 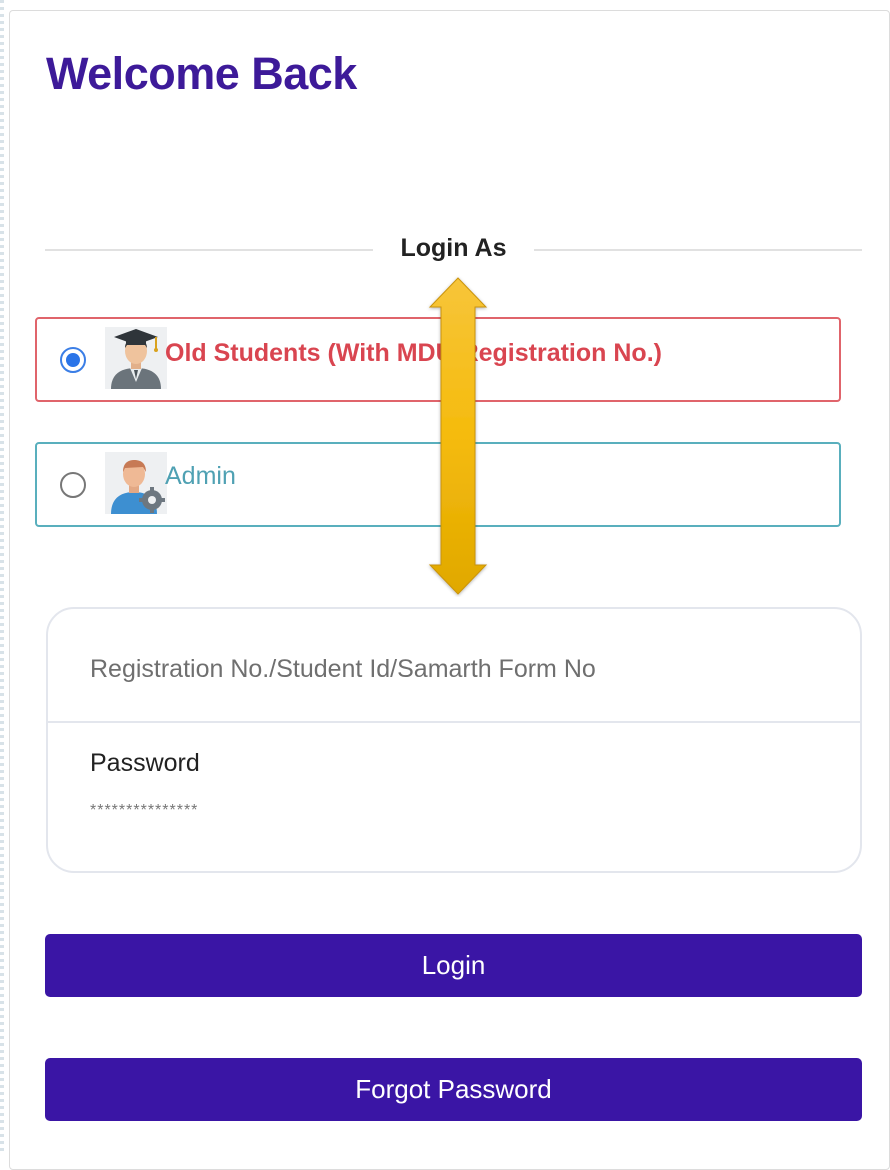 I want to click on admin-label: Admin, so click(x=200, y=476).